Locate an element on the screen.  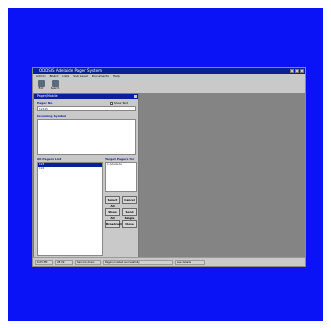
target-pagers-list: 1 Adelaide is located at coordinates (121, 177).